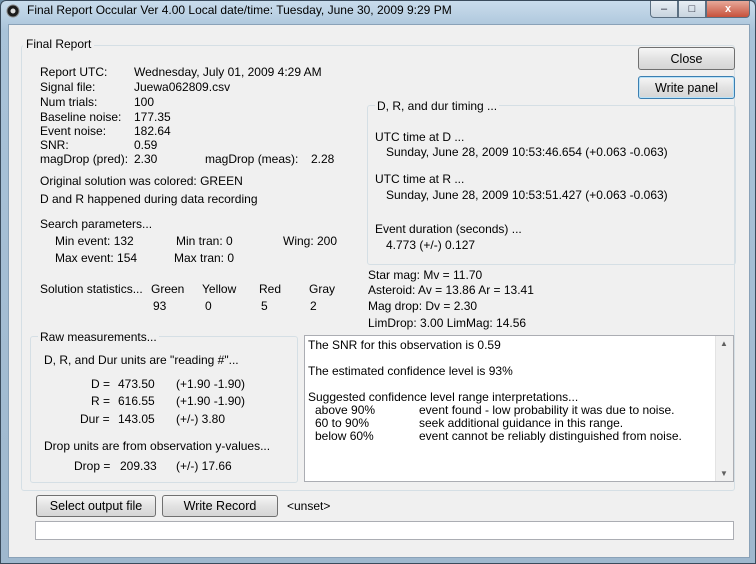 This screenshot has height=564, width=756. What do you see at coordinates (309, 506) in the screenshot?
I see `output-file-text: <unset>` at bounding box center [309, 506].